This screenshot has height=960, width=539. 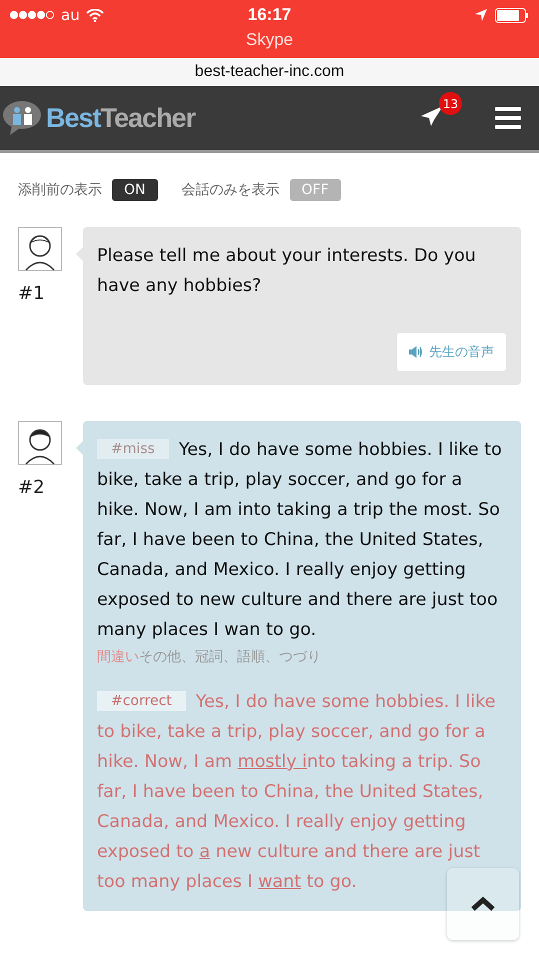 What do you see at coordinates (32, 293) in the screenshot?
I see `message-number: #1` at bounding box center [32, 293].